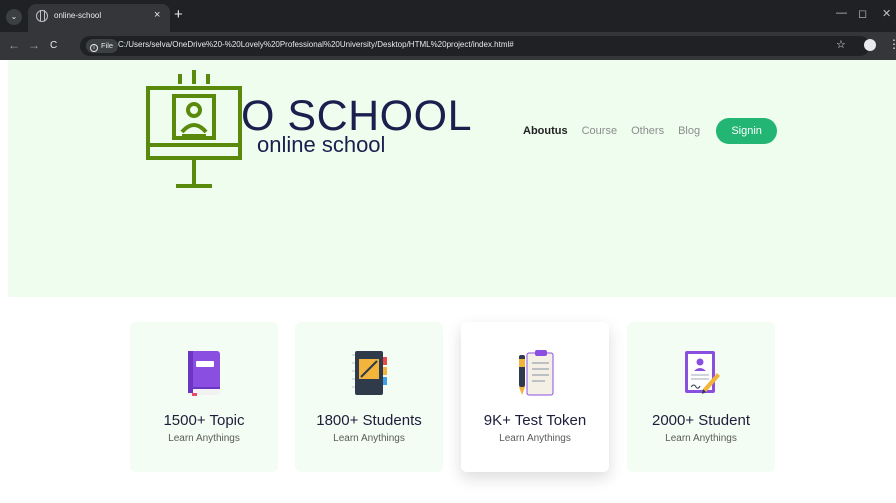 Image resolution: width=896 pixels, height=503 pixels. Describe the element at coordinates (536, 373) in the screenshot. I see `clipboard-pen-icon` at that location.